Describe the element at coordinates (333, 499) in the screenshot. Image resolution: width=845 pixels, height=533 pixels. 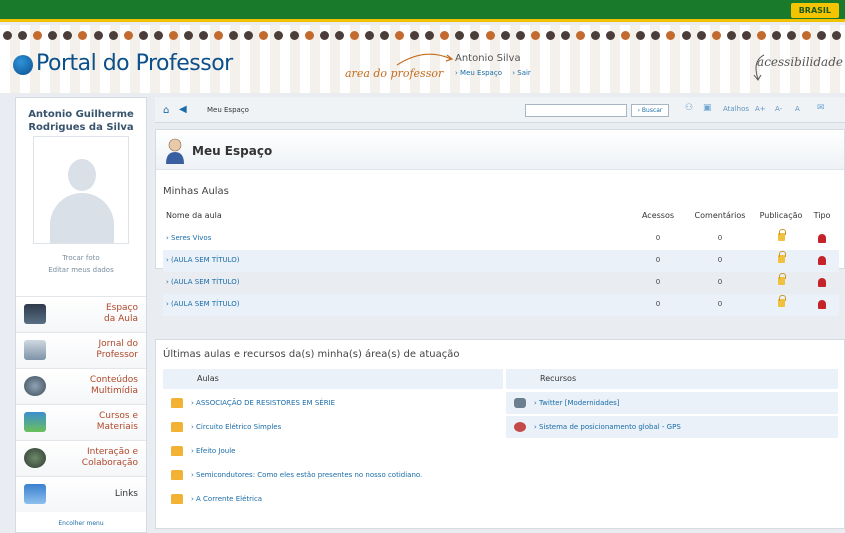
I see `list-item: › A Corrente Elétrica` at that location.